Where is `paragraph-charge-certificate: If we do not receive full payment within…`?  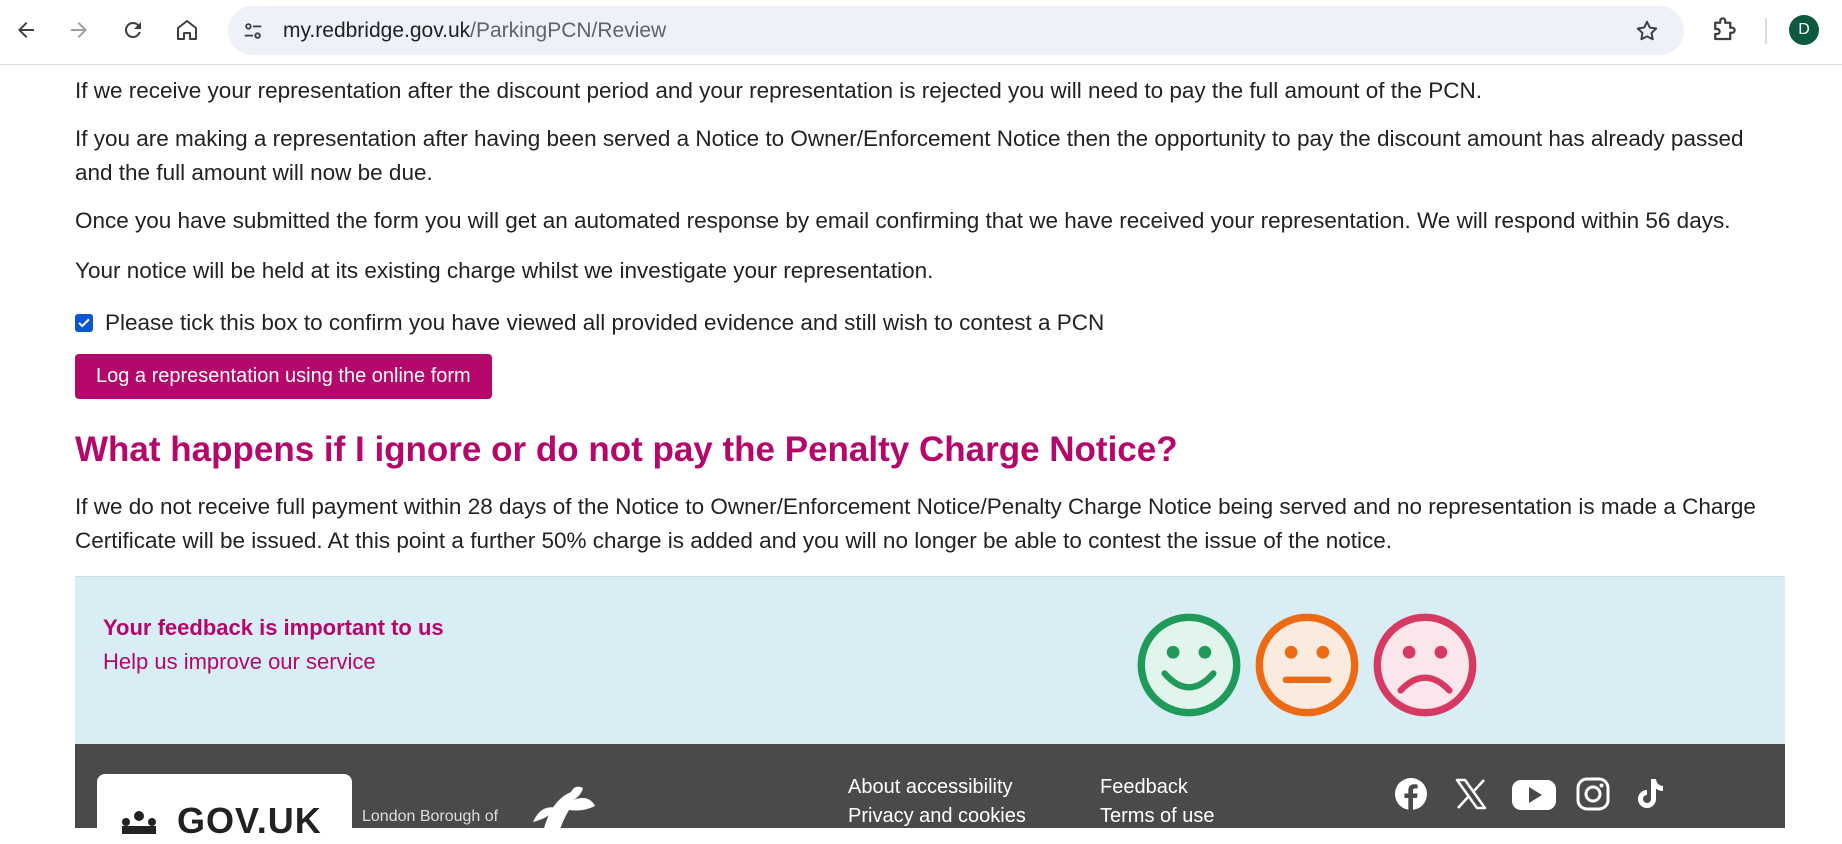
paragraph-charge-certificate: If we do not receive full payment within… is located at coordinates (915, 523).